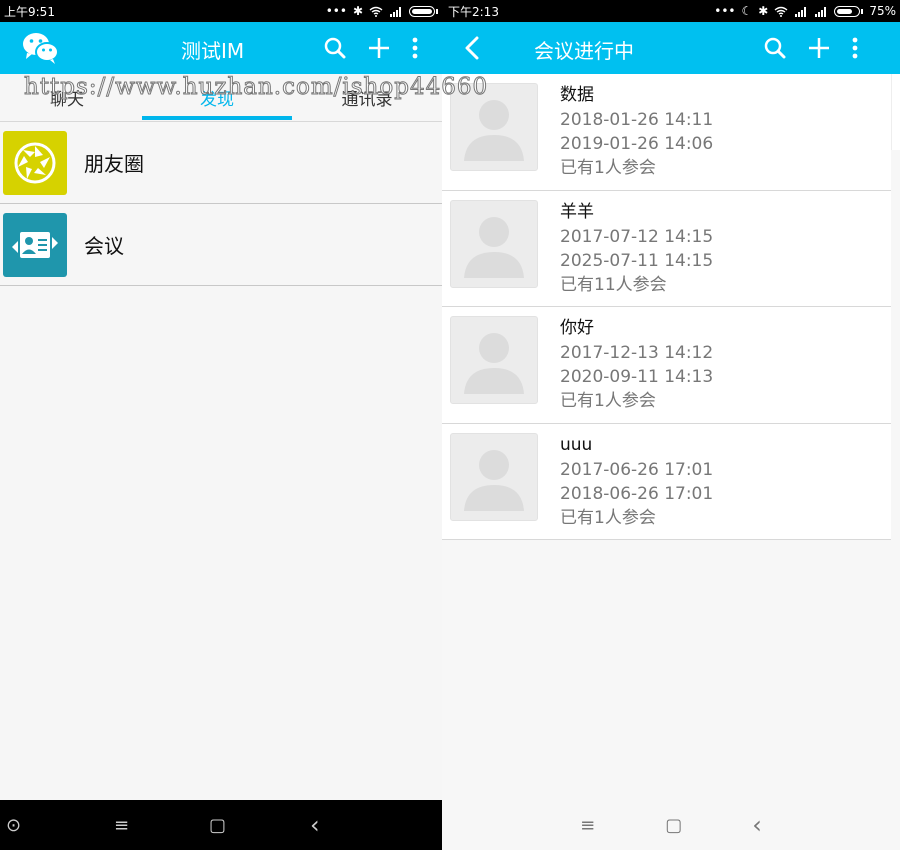  I want to click on meeting-card-icon, so click(35, 244).